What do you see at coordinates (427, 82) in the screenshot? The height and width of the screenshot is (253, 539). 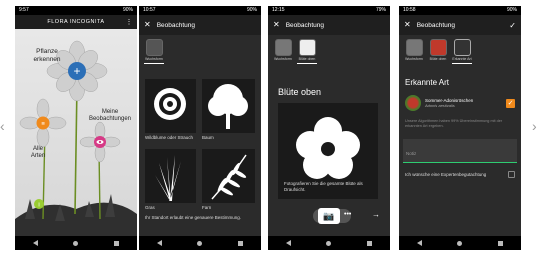 I see `section-heading: Erkannte Art` at bounding box center [427, 82].